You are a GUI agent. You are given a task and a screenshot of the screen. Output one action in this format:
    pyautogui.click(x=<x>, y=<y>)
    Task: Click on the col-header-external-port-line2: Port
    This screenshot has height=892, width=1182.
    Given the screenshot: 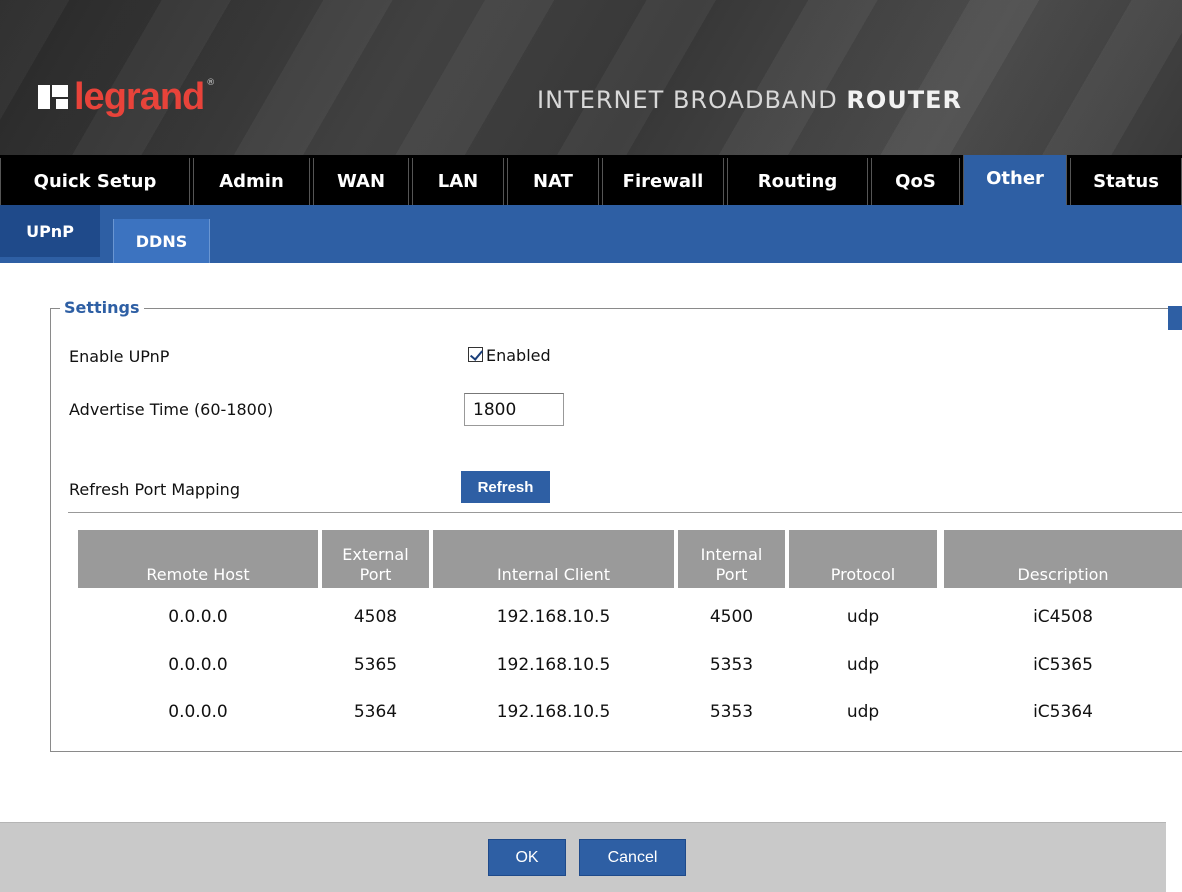 What is the action you would take?
    pyautogui.click(x=375, y=574)
    